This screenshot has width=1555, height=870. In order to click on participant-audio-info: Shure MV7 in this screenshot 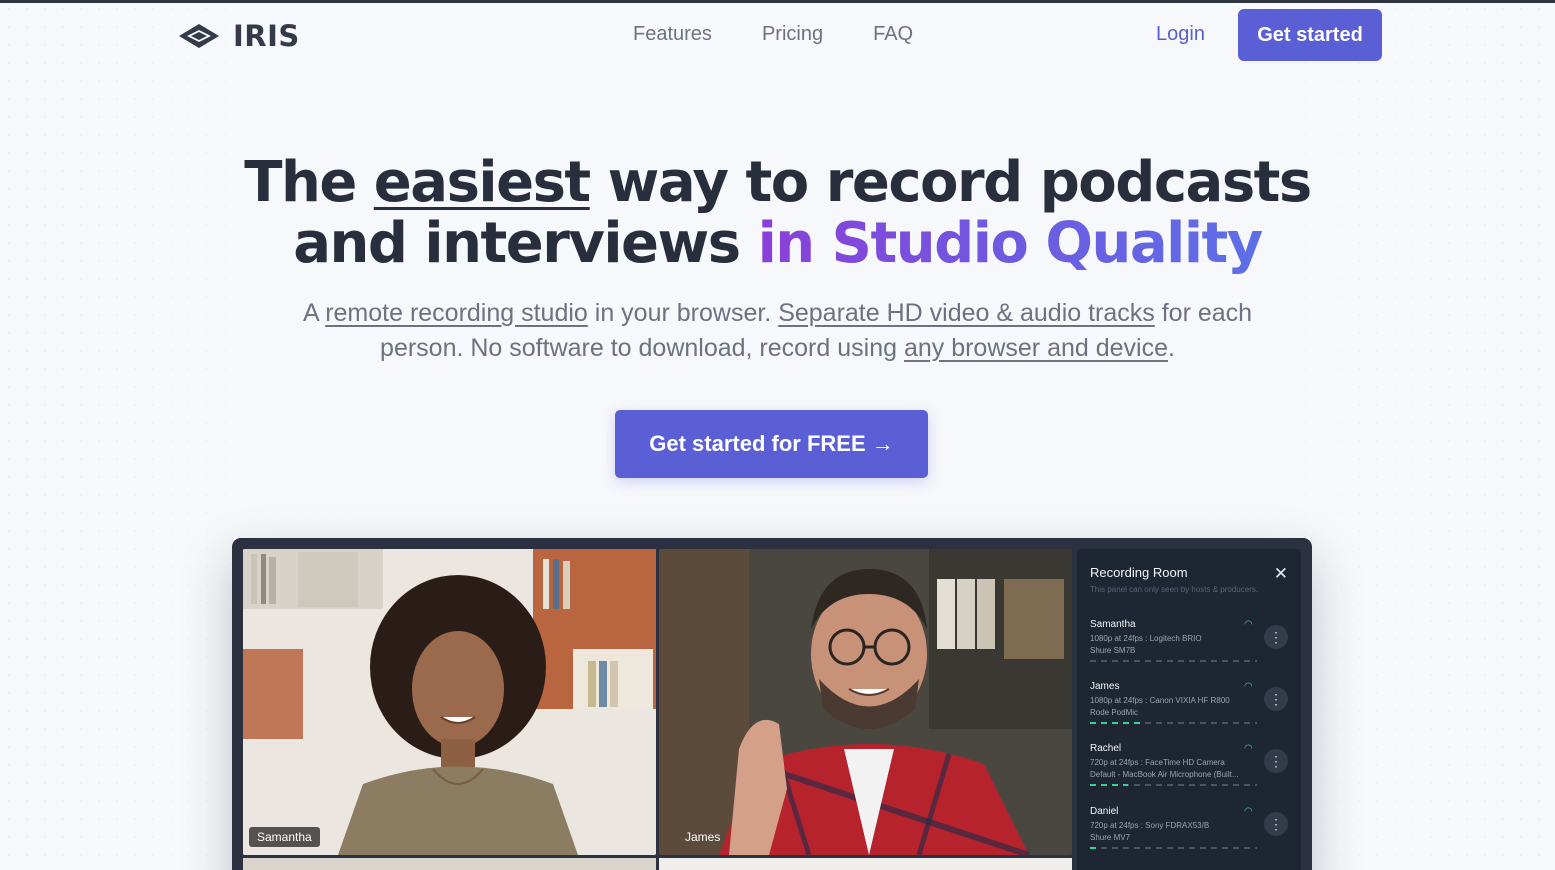, I will do `click(1110, 837)`.